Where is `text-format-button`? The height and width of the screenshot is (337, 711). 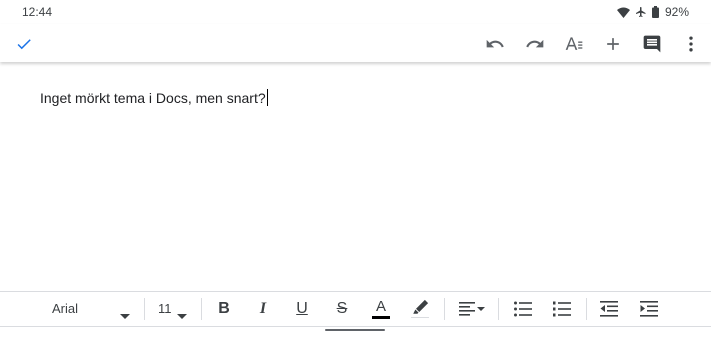
text-format-button is located at coordinates (574, 44).